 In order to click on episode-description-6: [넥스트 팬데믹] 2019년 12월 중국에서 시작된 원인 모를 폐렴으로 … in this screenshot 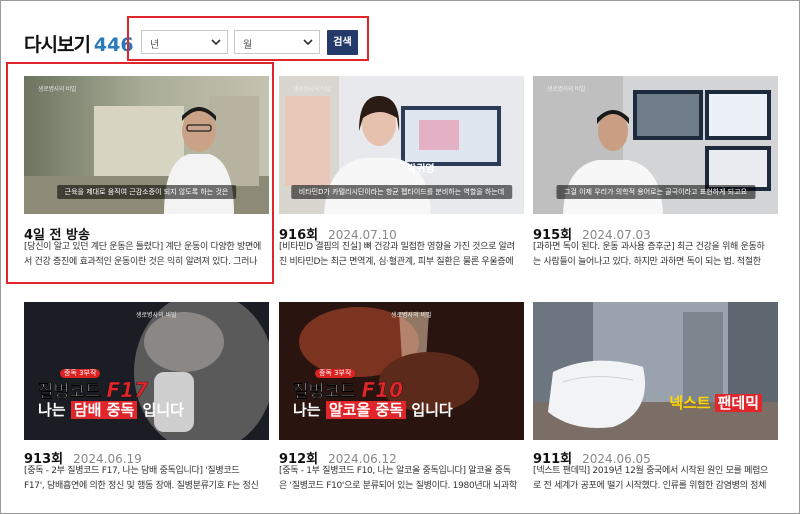, I will do `click(651, 478)`.